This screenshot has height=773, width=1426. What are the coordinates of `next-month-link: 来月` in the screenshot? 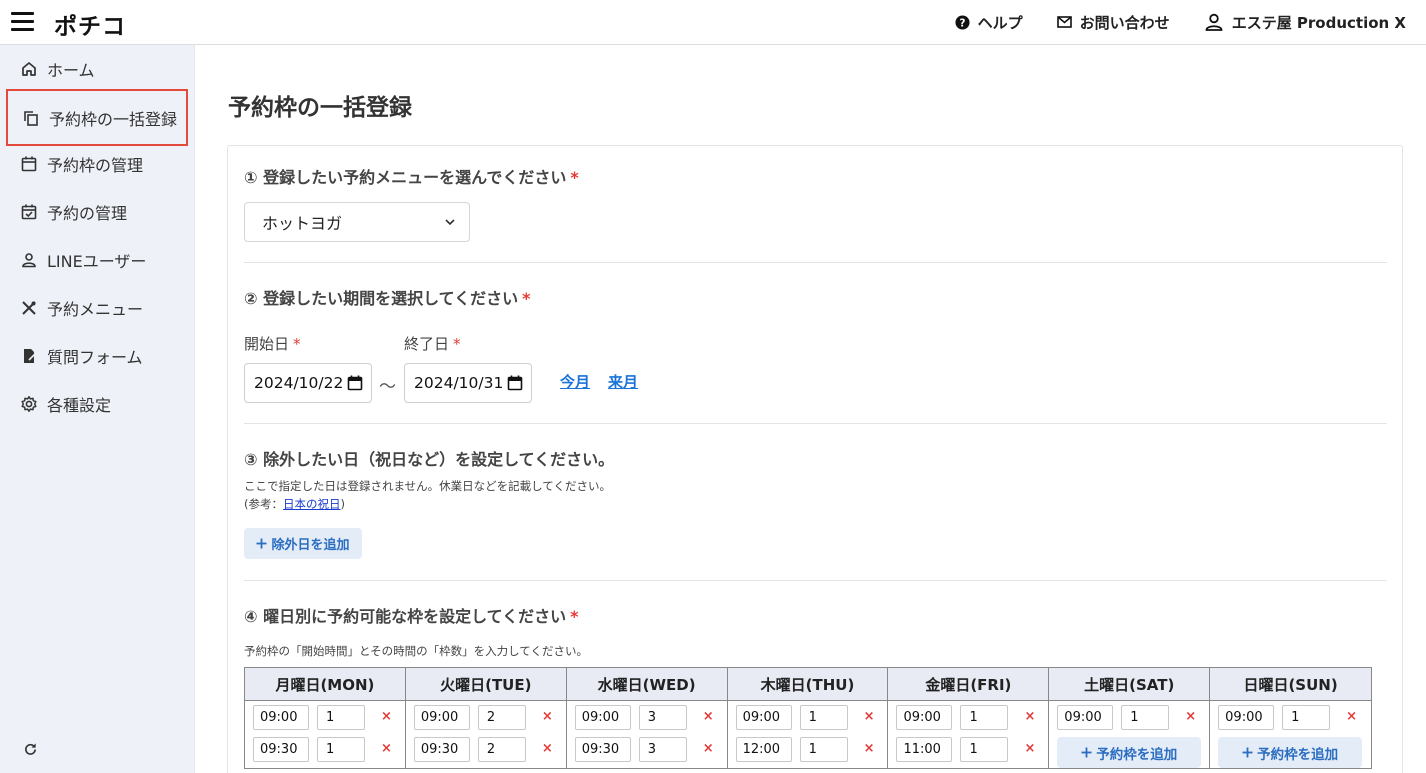 It's located at (623, 381).